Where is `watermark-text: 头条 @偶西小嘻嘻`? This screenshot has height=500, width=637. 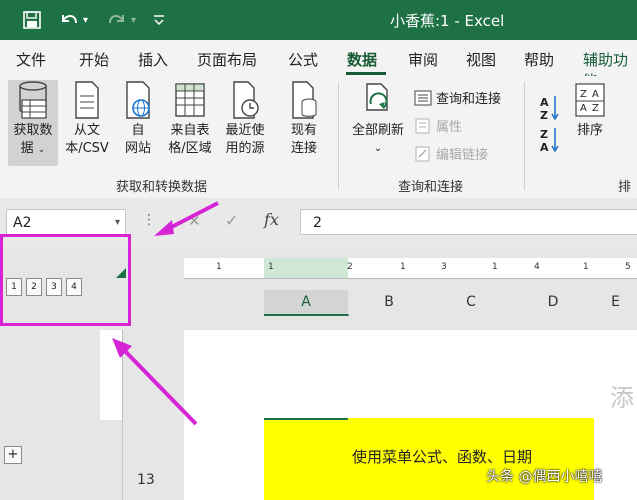 watermark-text: 头条 @偶西小嘻嘻 is located at coordinates (544, 477).